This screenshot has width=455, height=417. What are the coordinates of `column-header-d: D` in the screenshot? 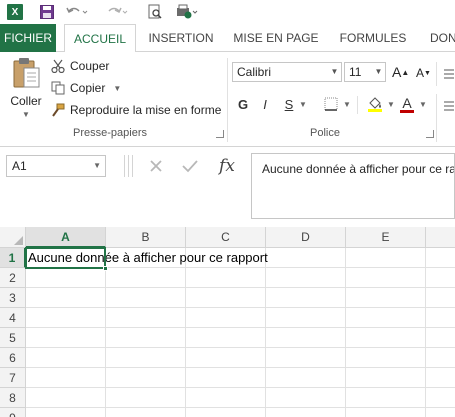 It's located at (306, 237).